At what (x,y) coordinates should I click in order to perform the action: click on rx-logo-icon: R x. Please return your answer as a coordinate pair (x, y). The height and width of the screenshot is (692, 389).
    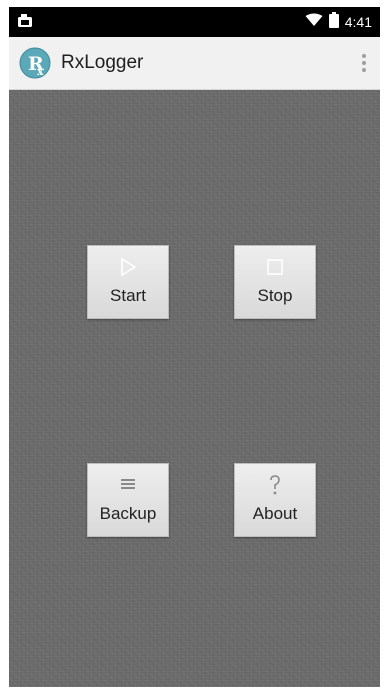
    Looking at the image, I should click on (35, 63).